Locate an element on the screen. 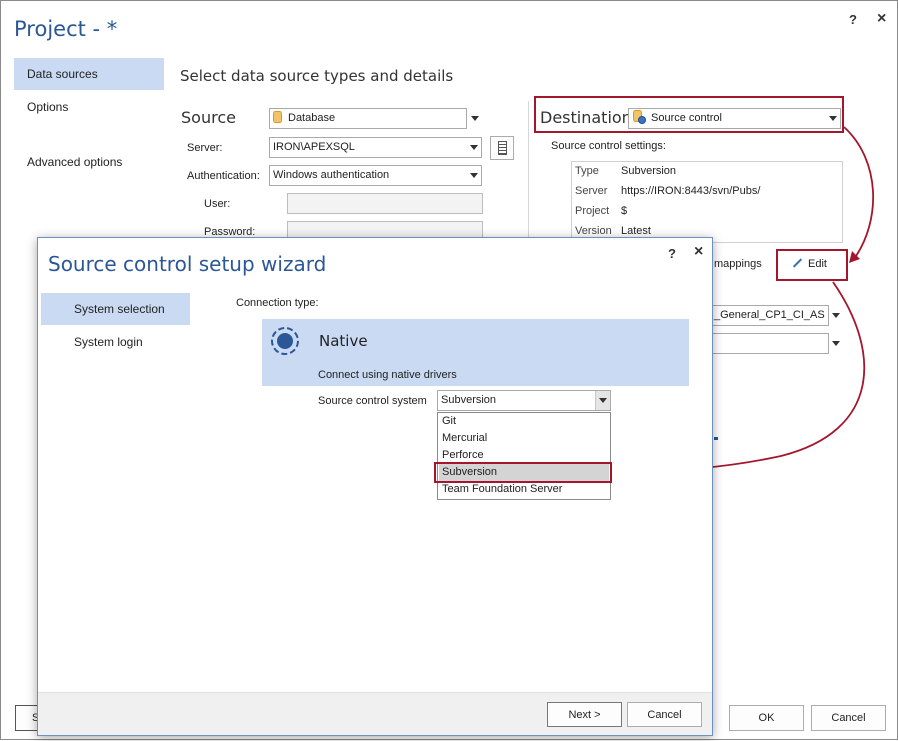 Image resolution: width=898 pixels, height=741 pixels. wizard-title: Source control setup wizard is located at coordinates (187, 264).